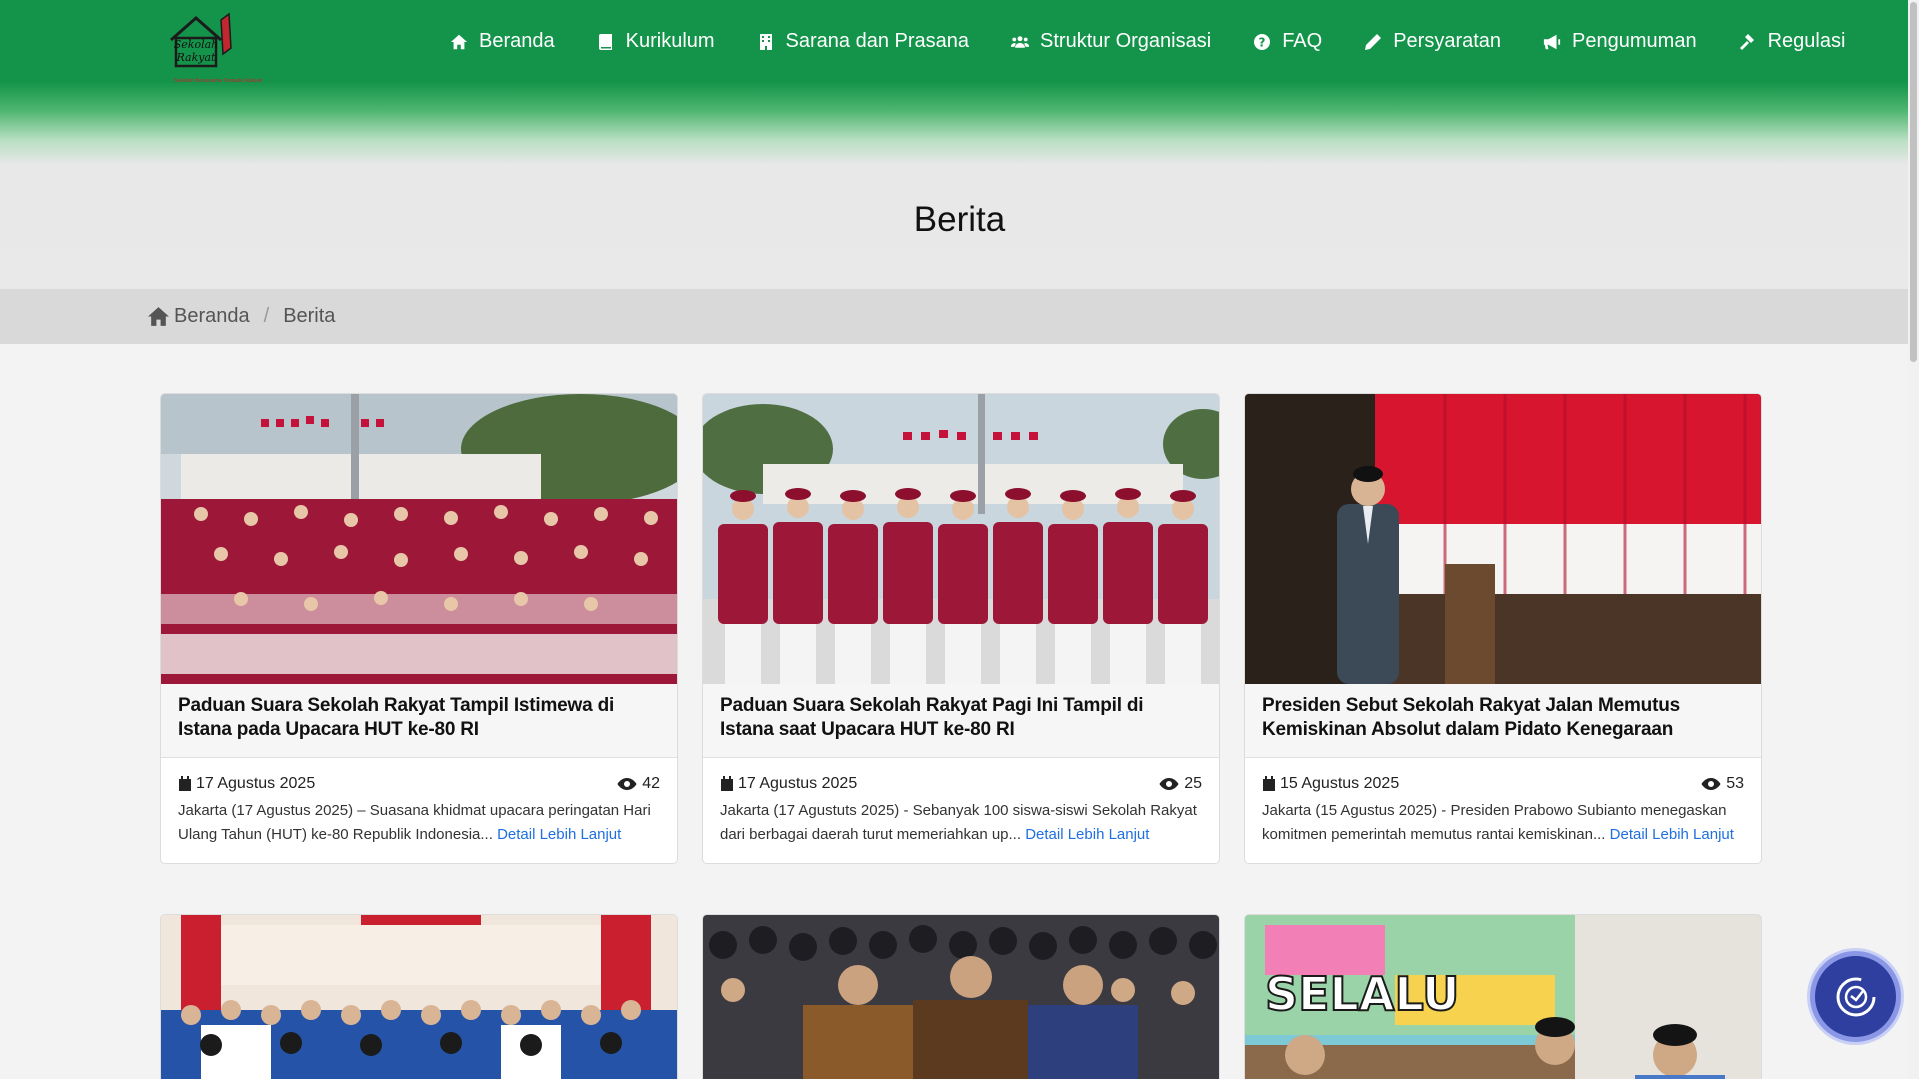 The height and width of the screenshot is (1079, 1919). I want to click on news-card-partial: SELALU, so click(1503, 996).